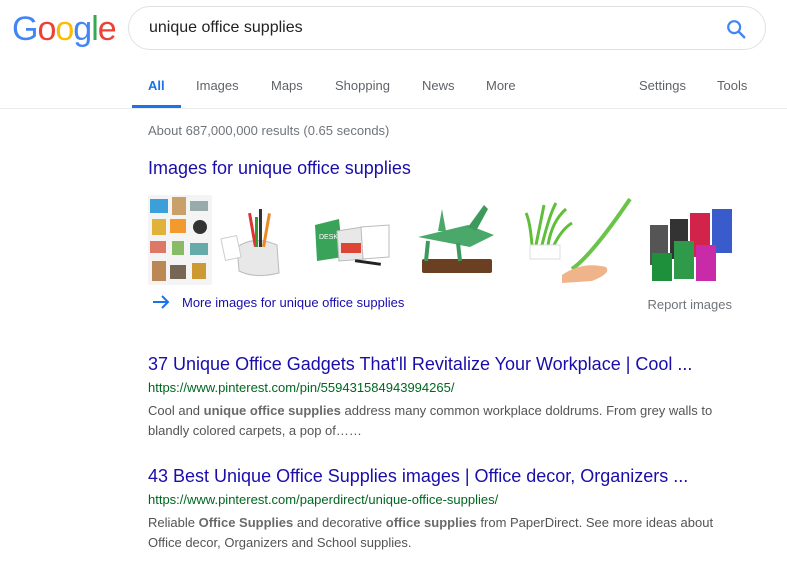 The width and height of the screenshot is (787, 570). What do you see at coordinates (226, 28) in the screenshot?
I see `search-input: unique office supplies` at bounding box center [226, 28].